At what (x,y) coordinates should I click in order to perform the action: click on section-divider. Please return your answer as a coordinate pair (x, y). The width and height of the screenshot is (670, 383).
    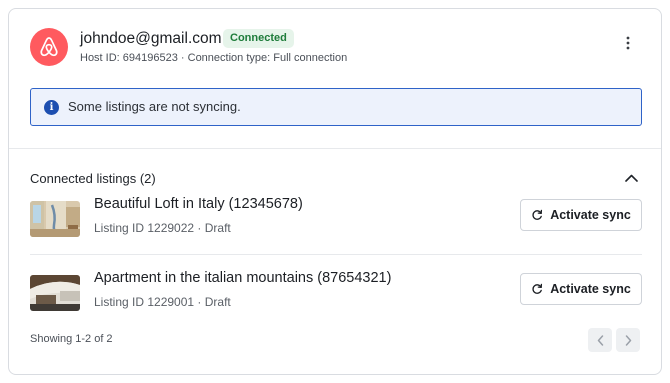
    Looking at the image, I should click on (335, 148).